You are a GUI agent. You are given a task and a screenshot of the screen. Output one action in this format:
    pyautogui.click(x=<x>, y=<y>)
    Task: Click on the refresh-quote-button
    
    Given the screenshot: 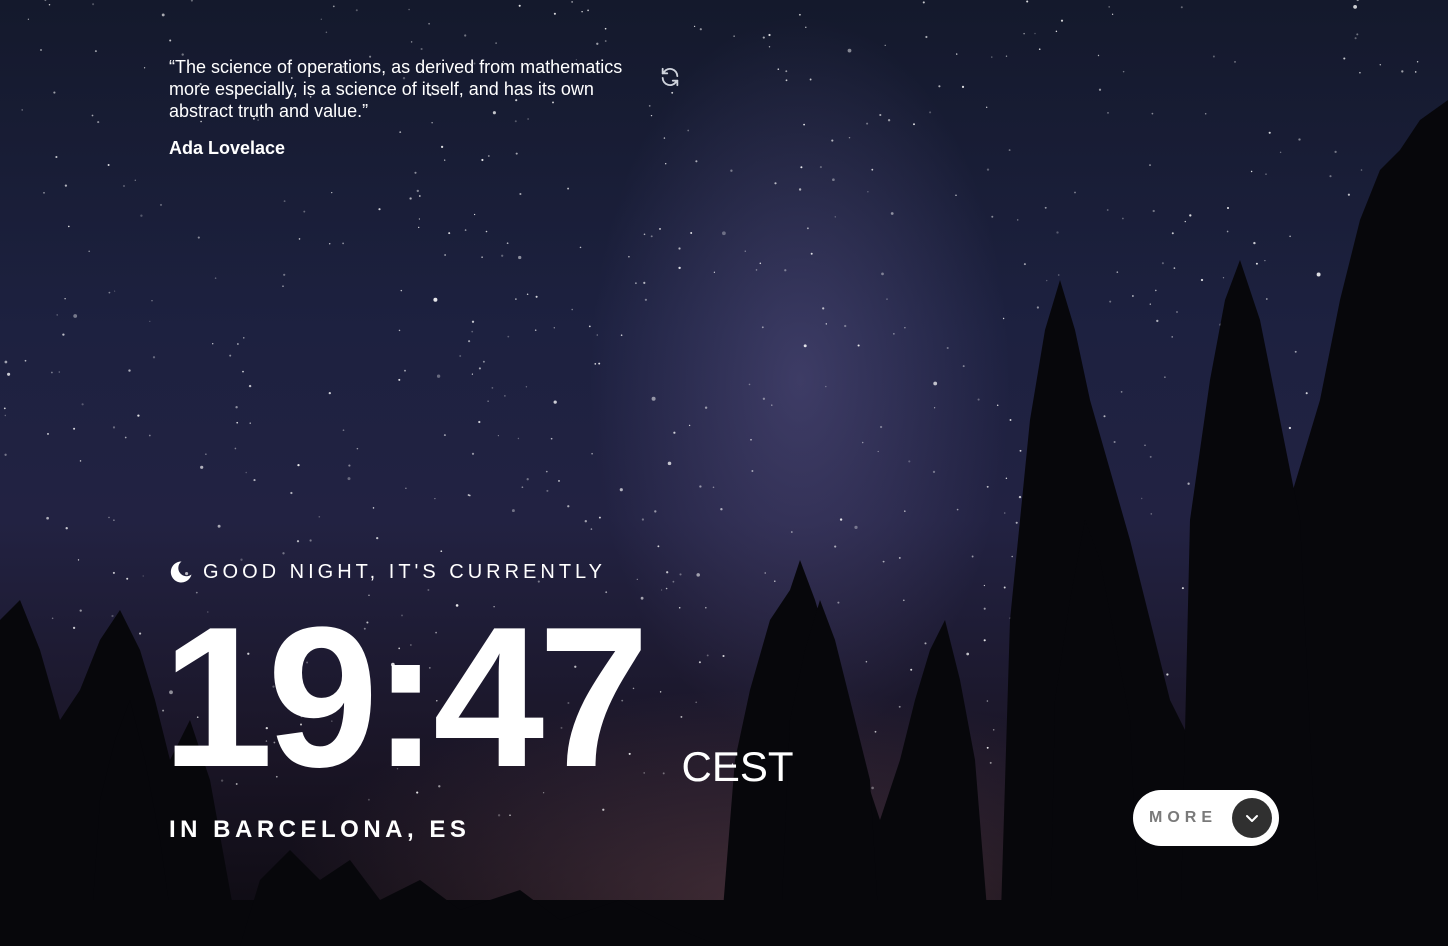 What is the action you would take?
    pyautogui.click(x=670, y=77)
    